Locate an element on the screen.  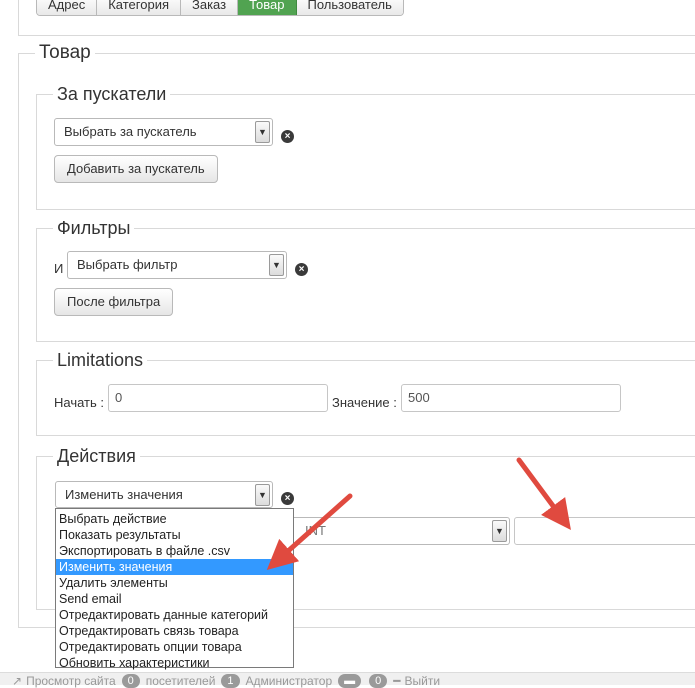
triggers-legend: За пускатели is located at coordinates (112, 94).